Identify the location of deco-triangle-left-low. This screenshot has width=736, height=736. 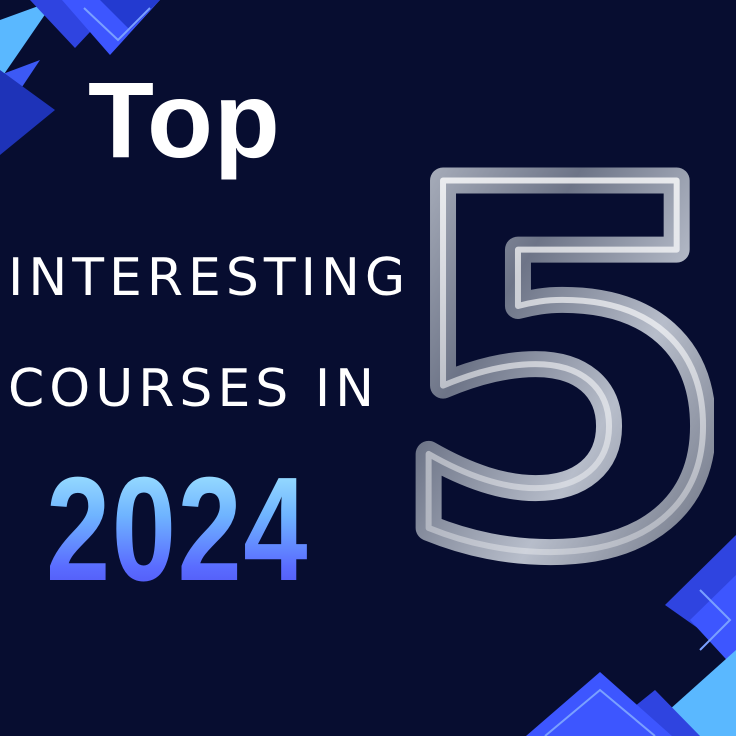
(27, 112).